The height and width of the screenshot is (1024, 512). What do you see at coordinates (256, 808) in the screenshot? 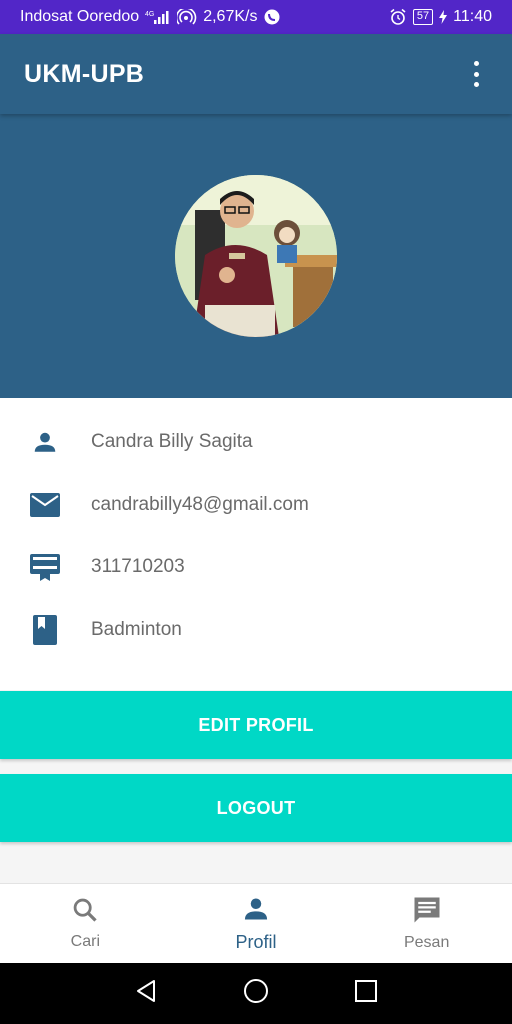
I see `logout-button: LOGOUT` at bounding box center [256, 808].